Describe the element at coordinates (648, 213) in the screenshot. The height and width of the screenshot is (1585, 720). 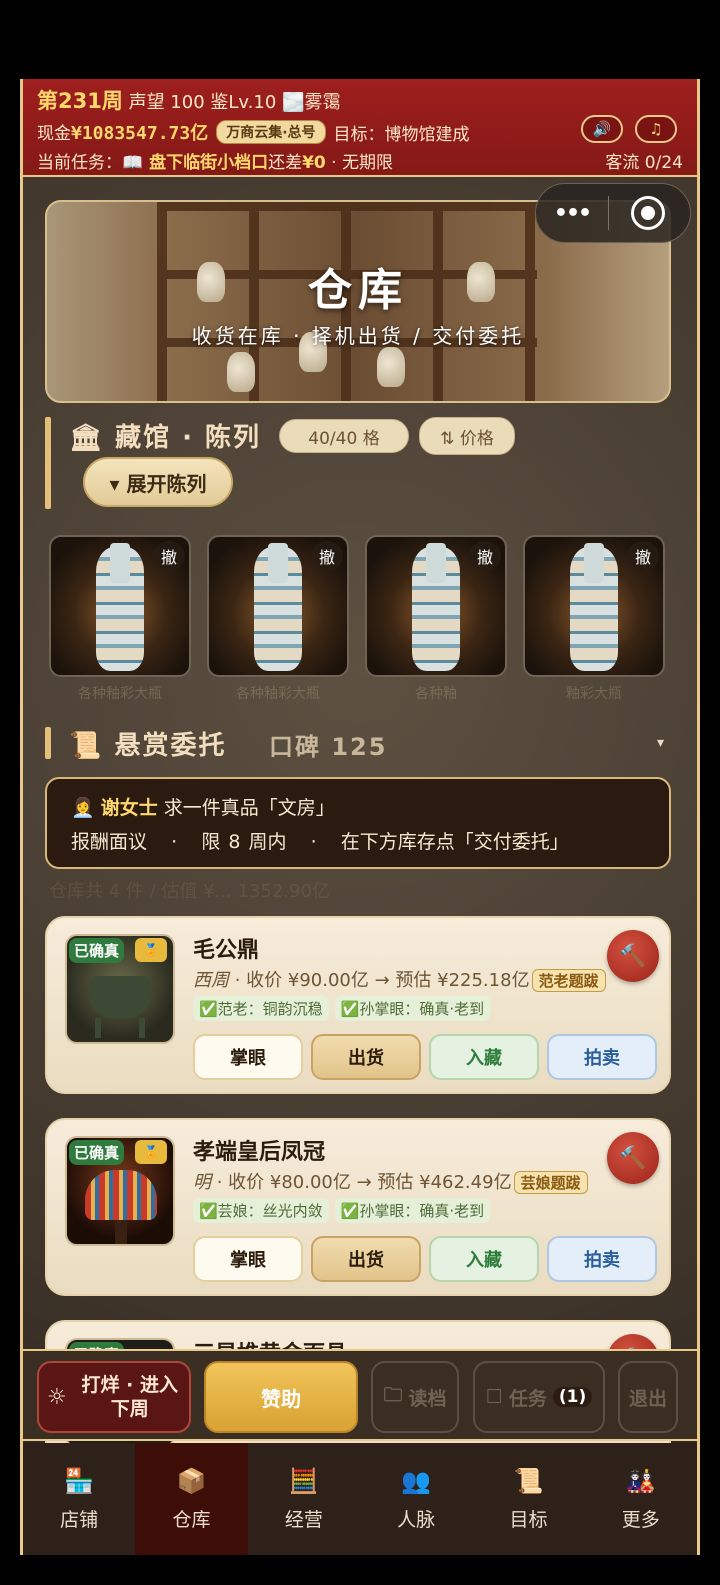
I see `close-target-icon` at that location.